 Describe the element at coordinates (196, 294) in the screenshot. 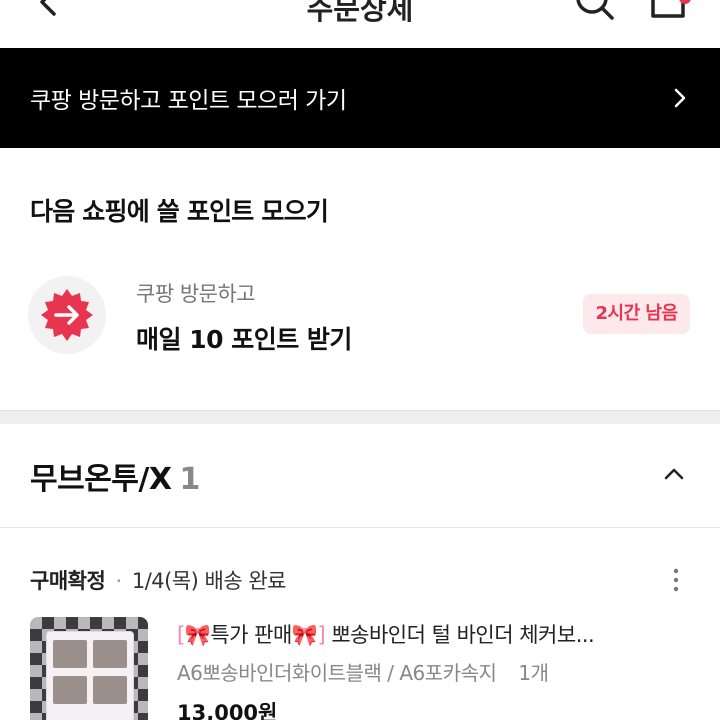

I see `points-subtext: 쿠팡 방문하고` at that location.